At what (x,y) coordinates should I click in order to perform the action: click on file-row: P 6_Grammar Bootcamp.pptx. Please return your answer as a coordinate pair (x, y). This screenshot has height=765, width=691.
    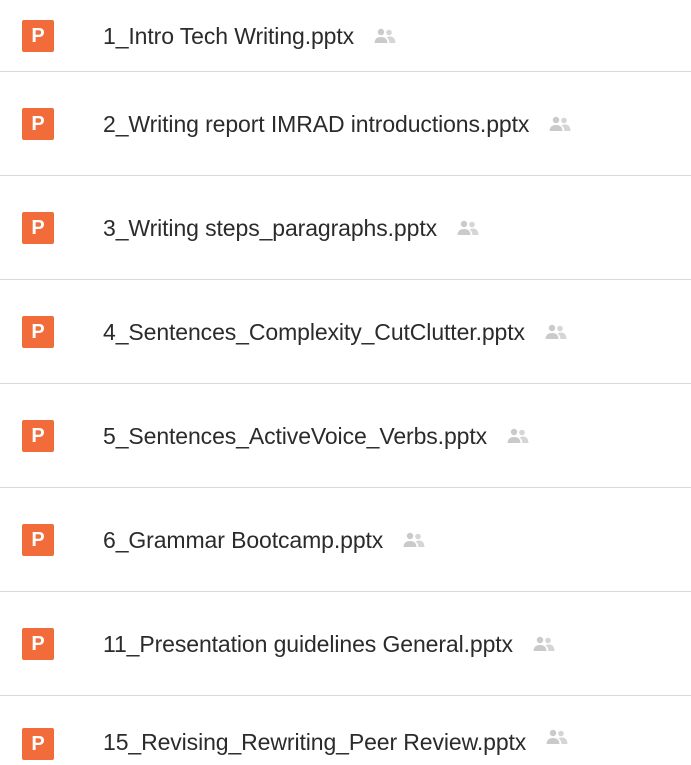
    Looking at the image, I should click on (345, 540).